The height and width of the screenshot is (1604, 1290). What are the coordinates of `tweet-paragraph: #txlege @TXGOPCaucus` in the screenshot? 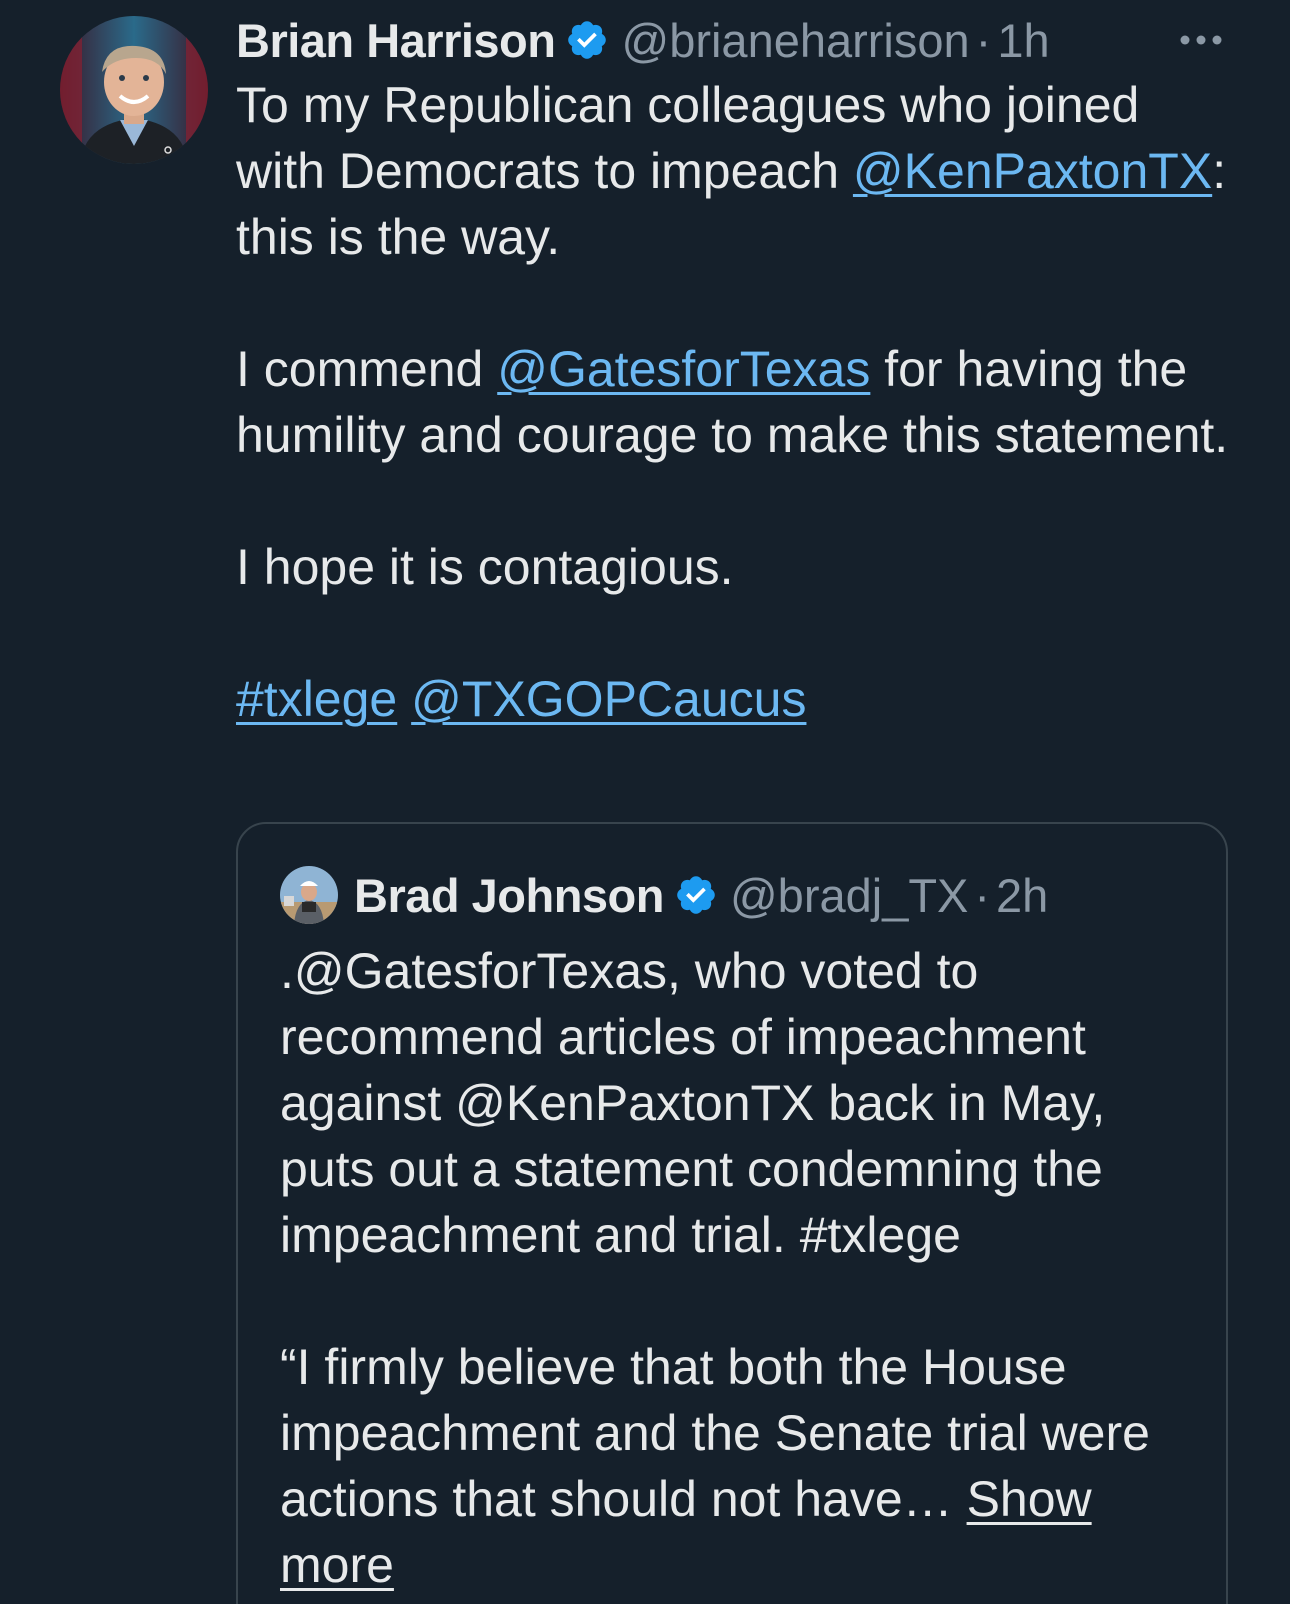 It's located at (736, 699).